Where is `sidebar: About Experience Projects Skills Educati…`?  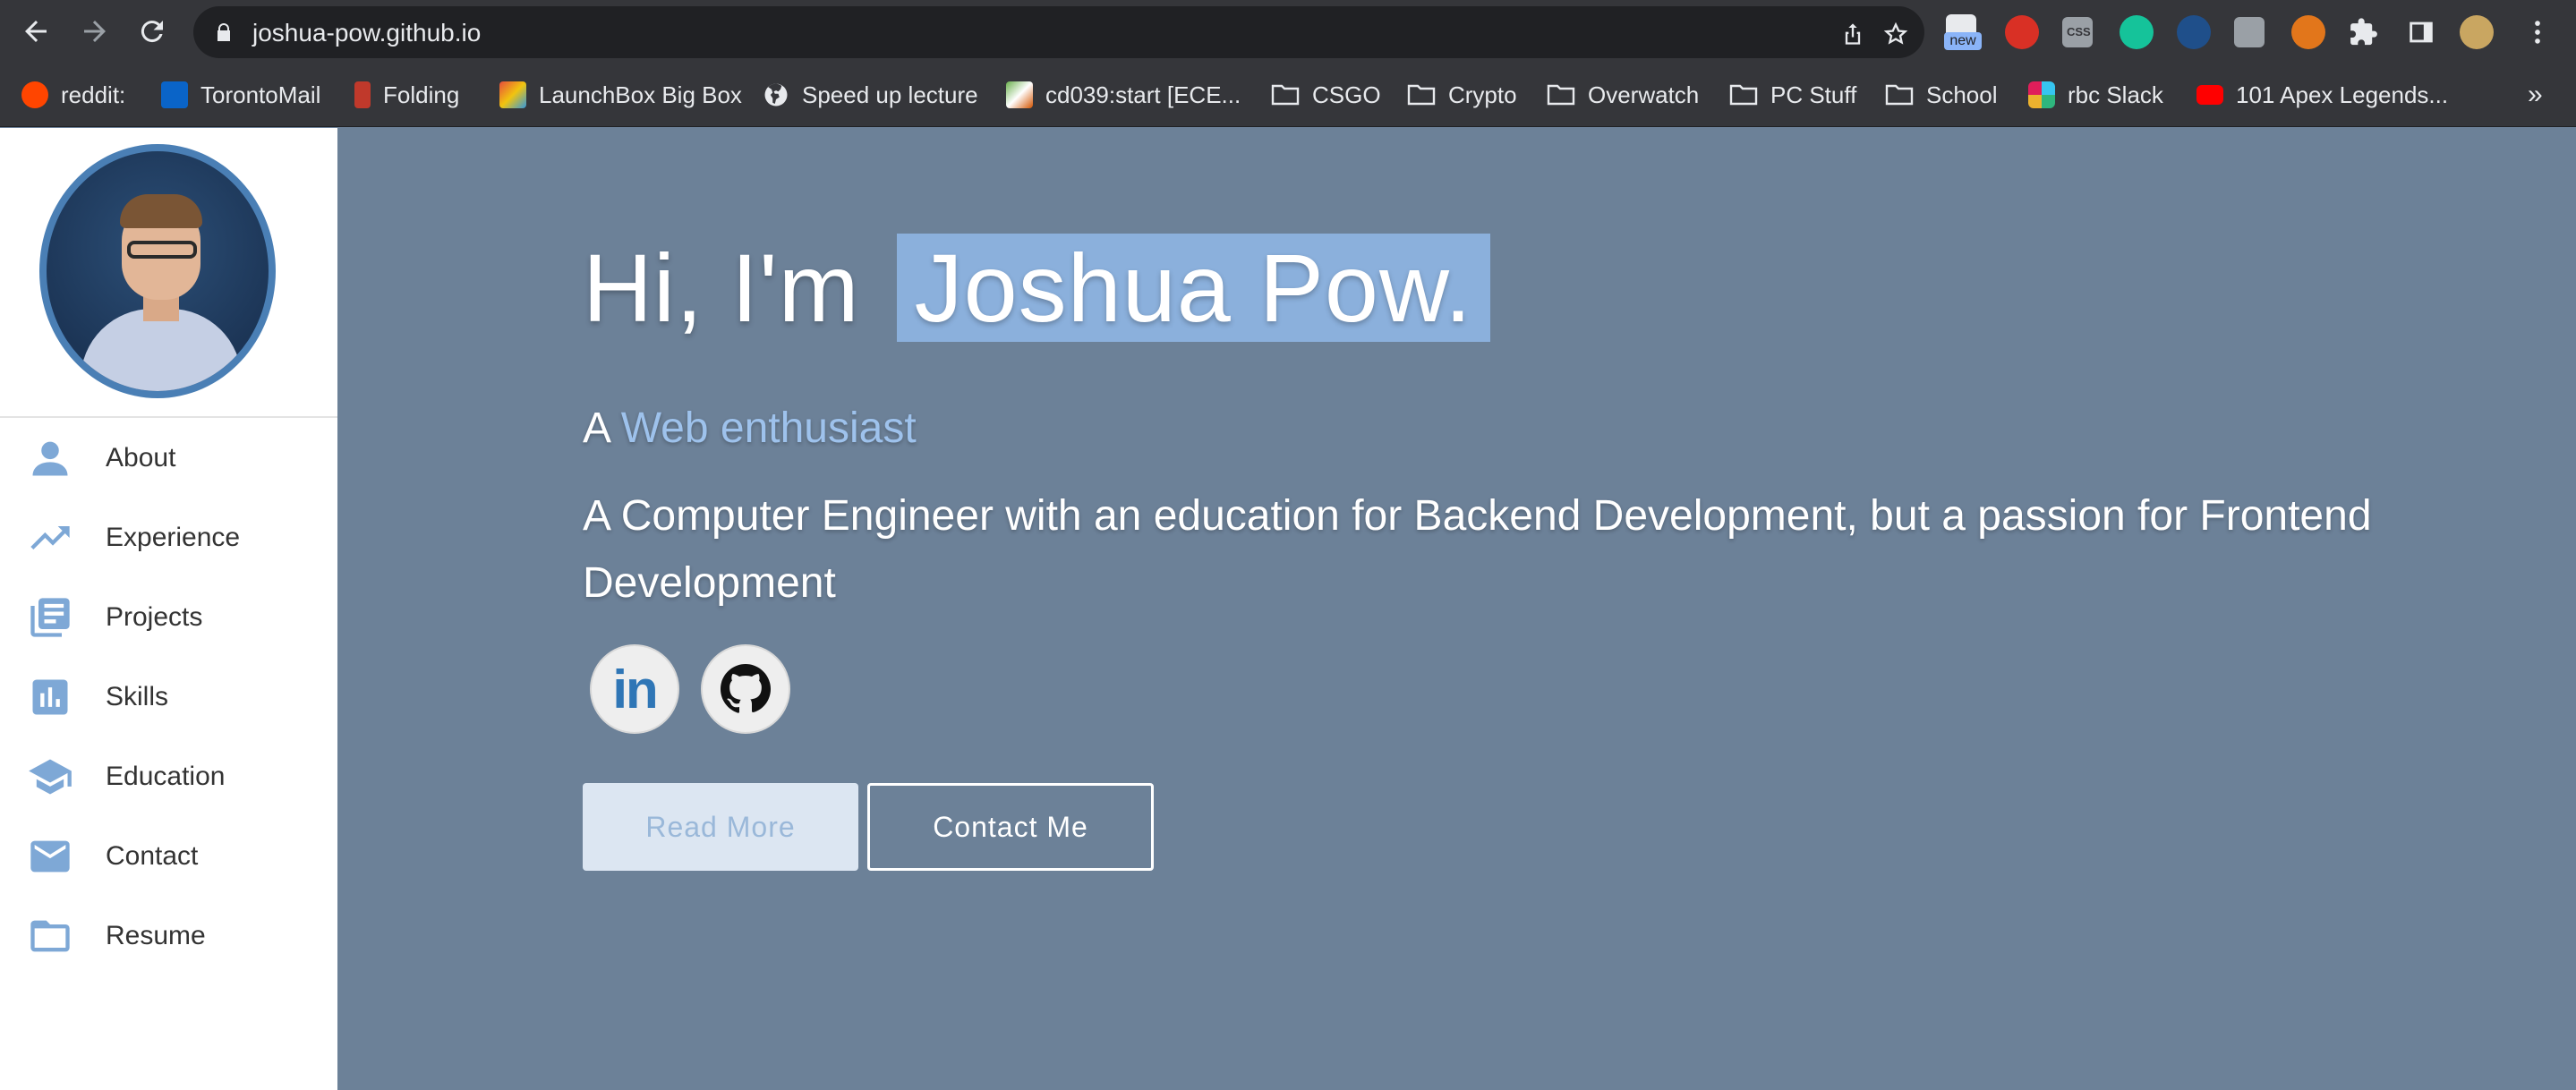 sidebar: About Experience Projects Skills Educati… is located at coordinates (168, 609).